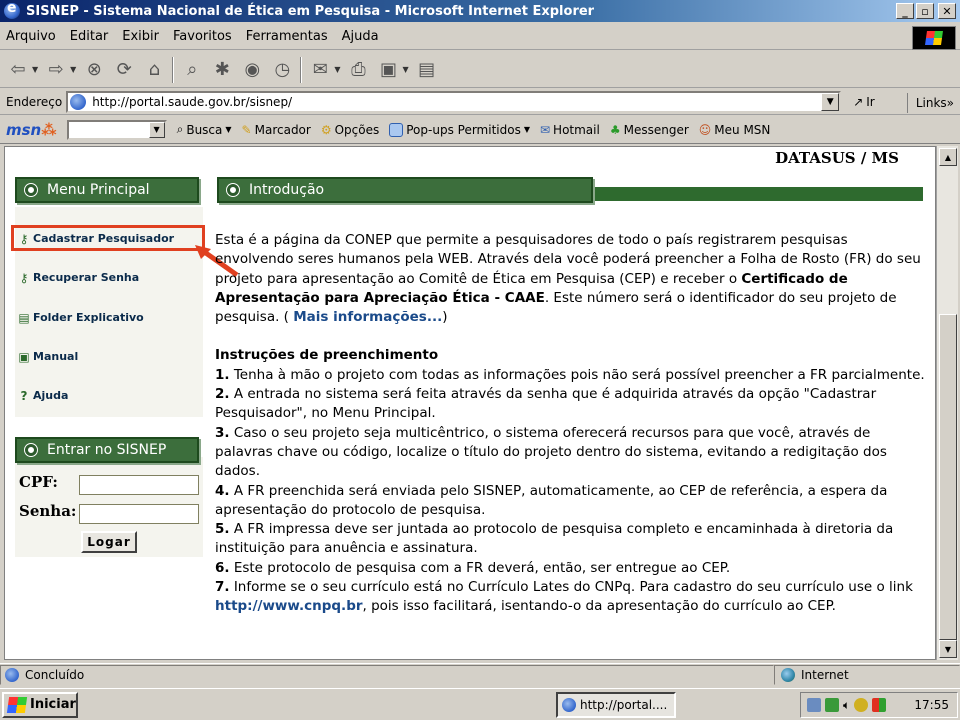 This screenshot has width=960, height=720. I want to click on mail-dropdown-icon: ▼, so click(337, 69).